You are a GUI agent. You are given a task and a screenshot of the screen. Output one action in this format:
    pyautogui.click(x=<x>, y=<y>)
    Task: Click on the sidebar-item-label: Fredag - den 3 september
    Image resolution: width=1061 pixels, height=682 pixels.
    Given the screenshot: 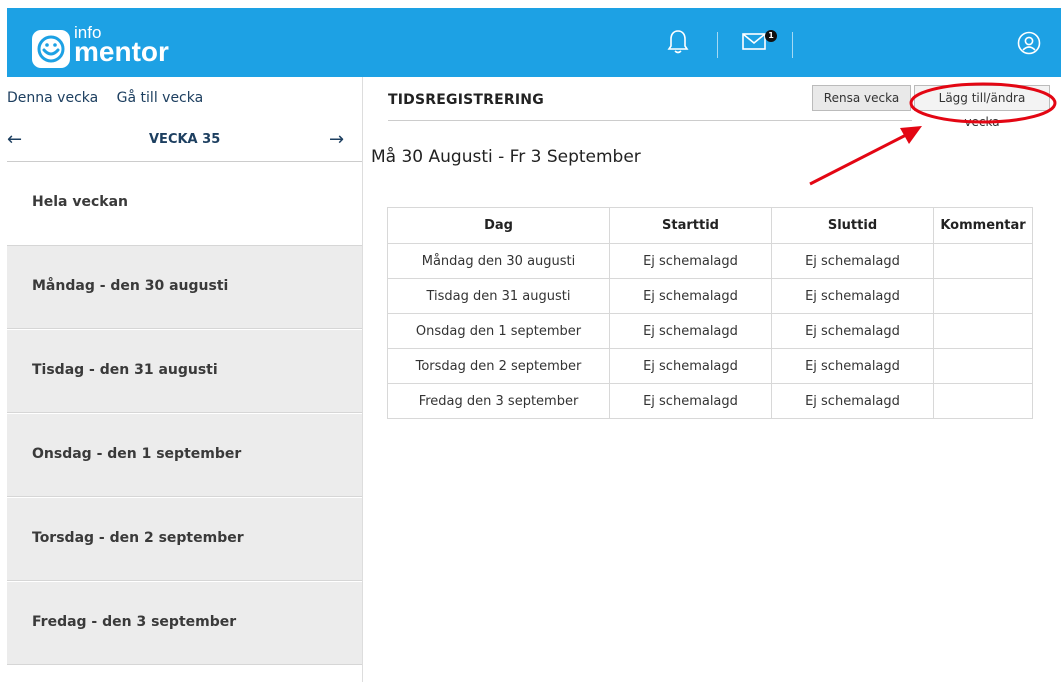 What is the action you would take?
    pyautogui.click(x=134, y=622)
    